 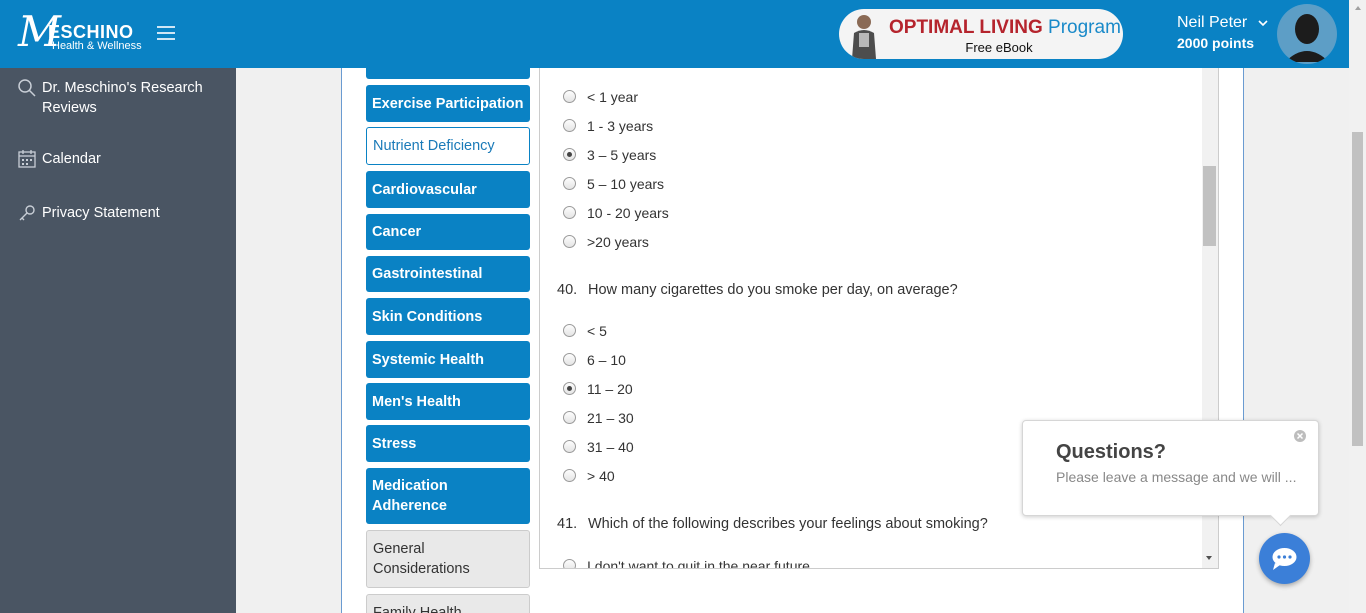 What do you see at coordinates (97, 46) in the screenshot?
I see `logo-subtitle: Health & Wellness` at bounding box center [97, 46].